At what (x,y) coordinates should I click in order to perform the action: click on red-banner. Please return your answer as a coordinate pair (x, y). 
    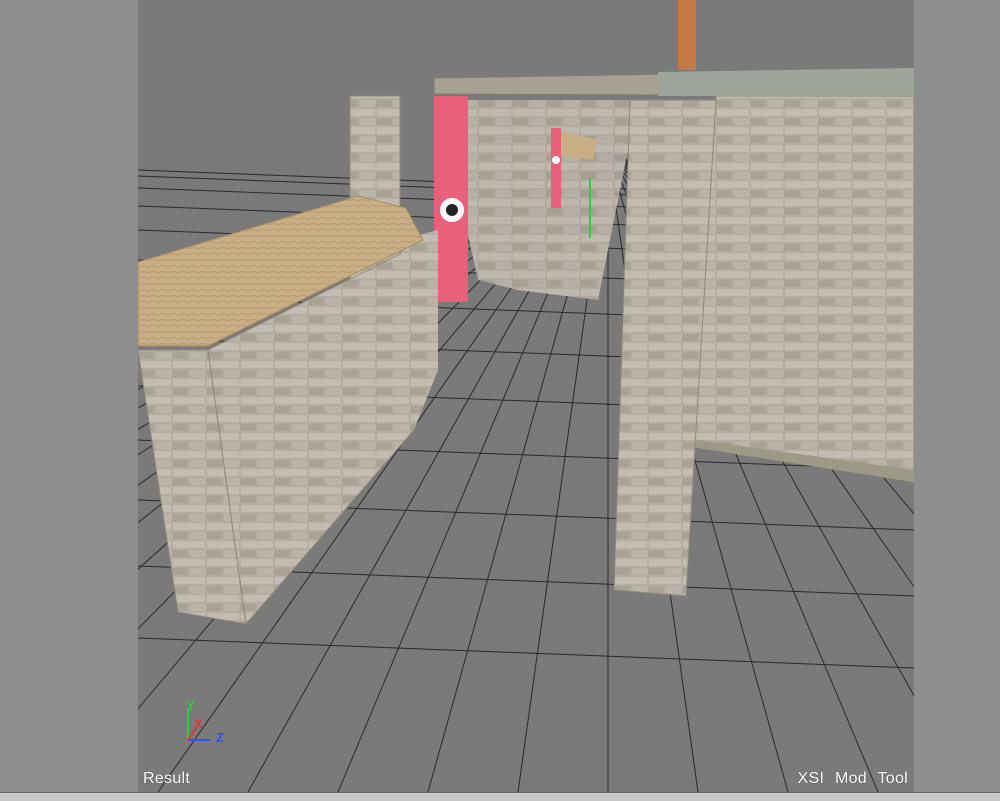
    Looking at the image, I should click on (451, 199).